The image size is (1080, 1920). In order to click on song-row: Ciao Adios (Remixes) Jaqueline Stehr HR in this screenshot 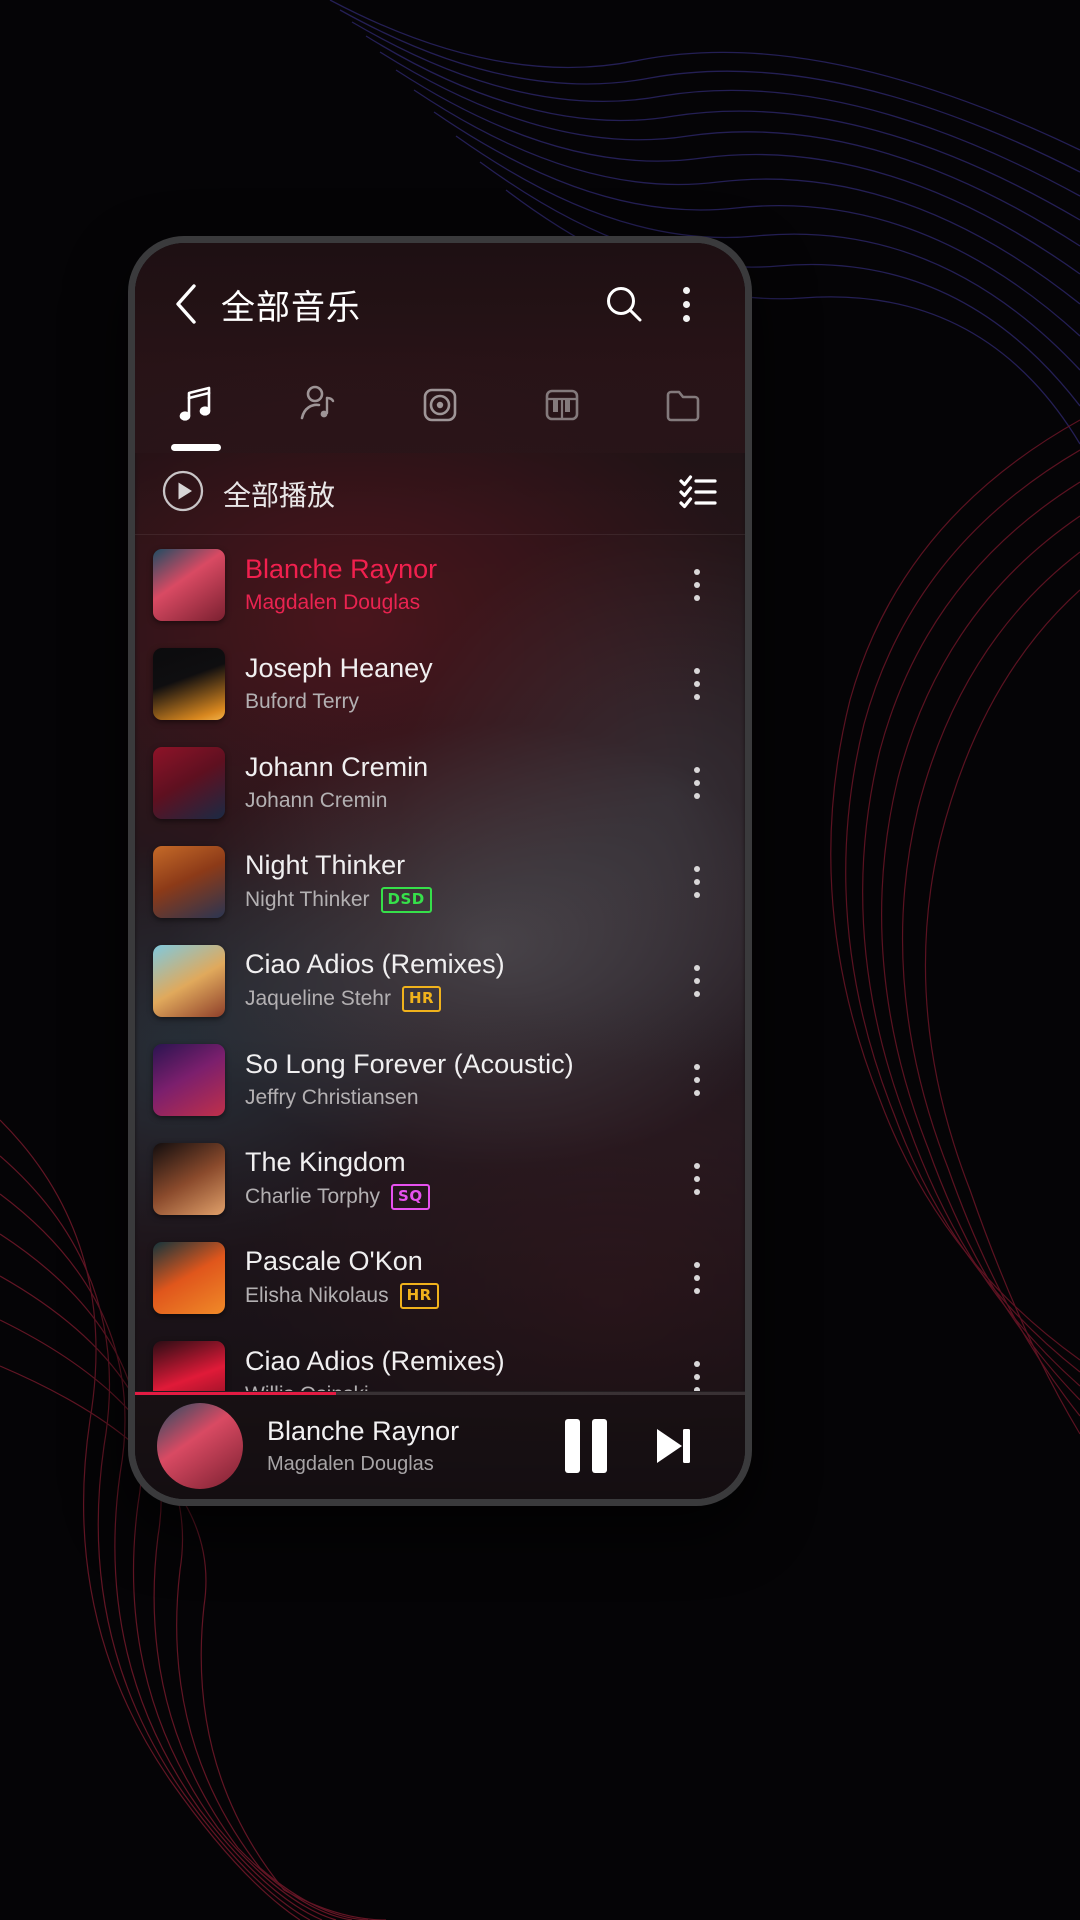, I will do `click(440, 980)`.